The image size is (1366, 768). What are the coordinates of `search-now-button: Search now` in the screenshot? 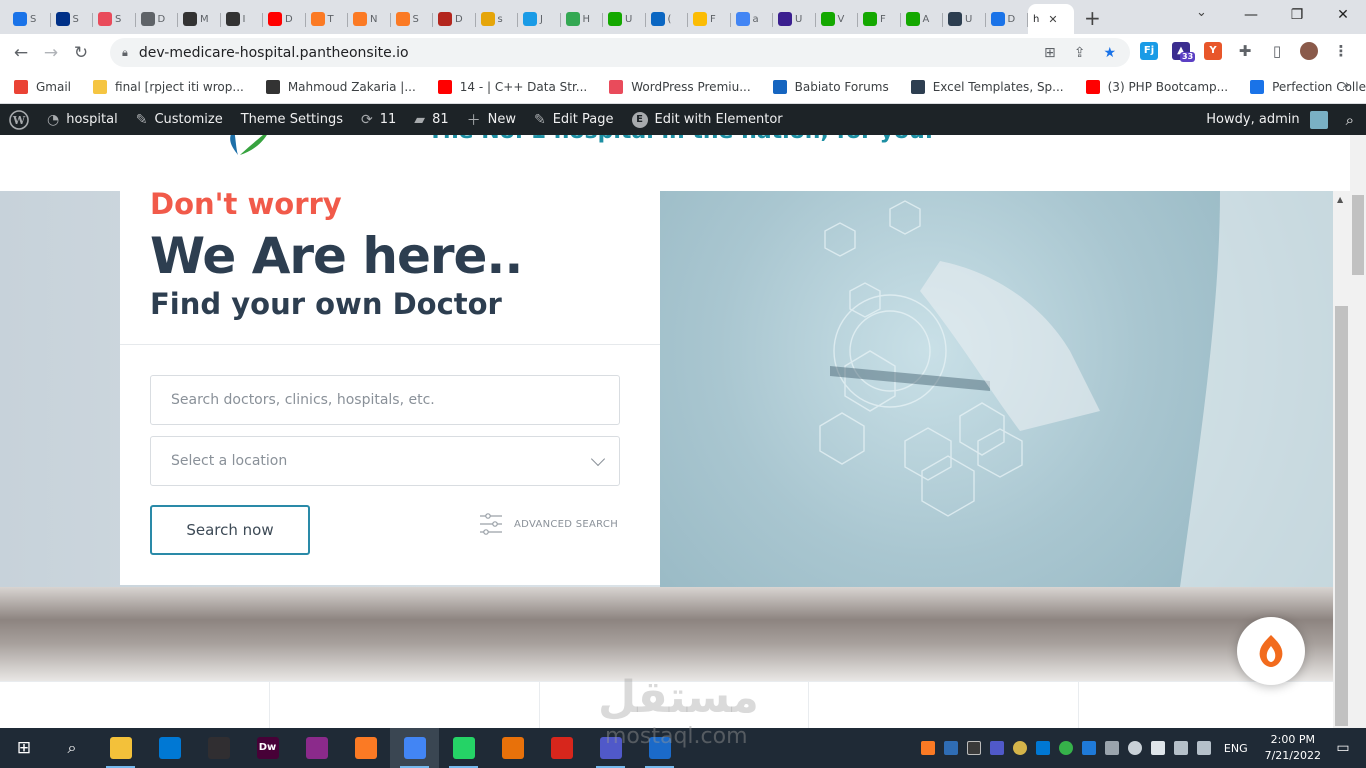 It's located at (230, 530).